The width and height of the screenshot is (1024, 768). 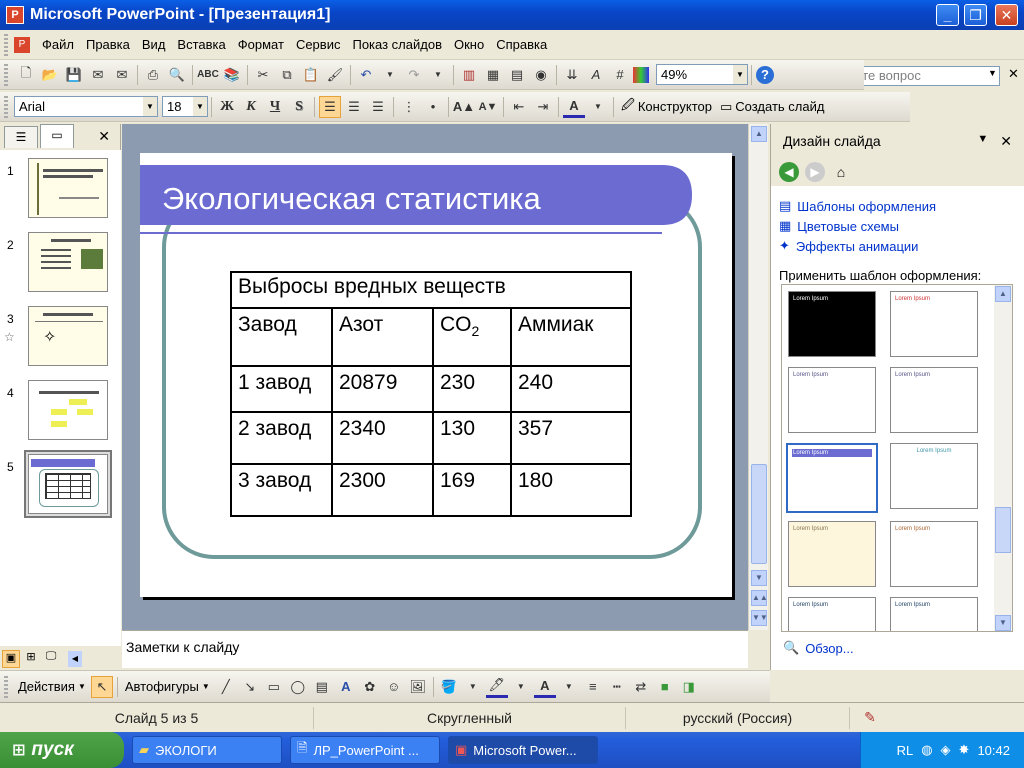 What do you see at coordinates (571, 490) in the screenshot?
I see `table-cell: 180` at bounding box center [571, 490].